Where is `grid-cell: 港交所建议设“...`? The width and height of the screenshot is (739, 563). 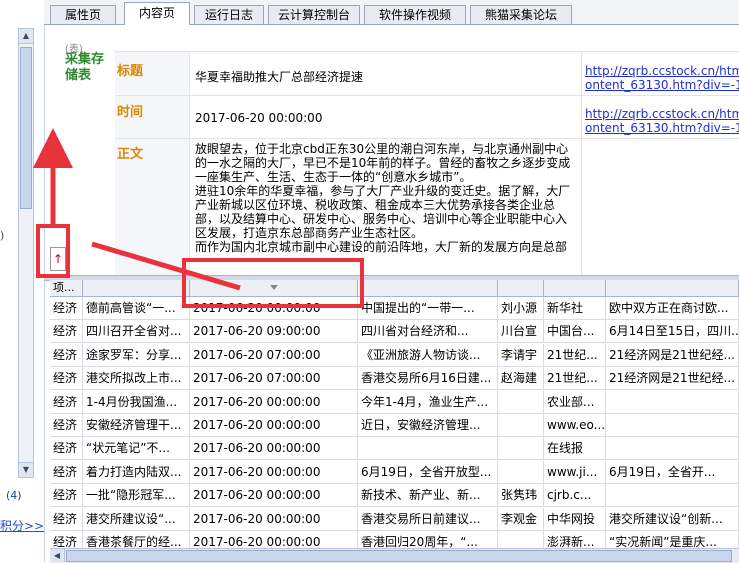
grid-cell: 港交所建议设“... is located at coordinates (136, 519).